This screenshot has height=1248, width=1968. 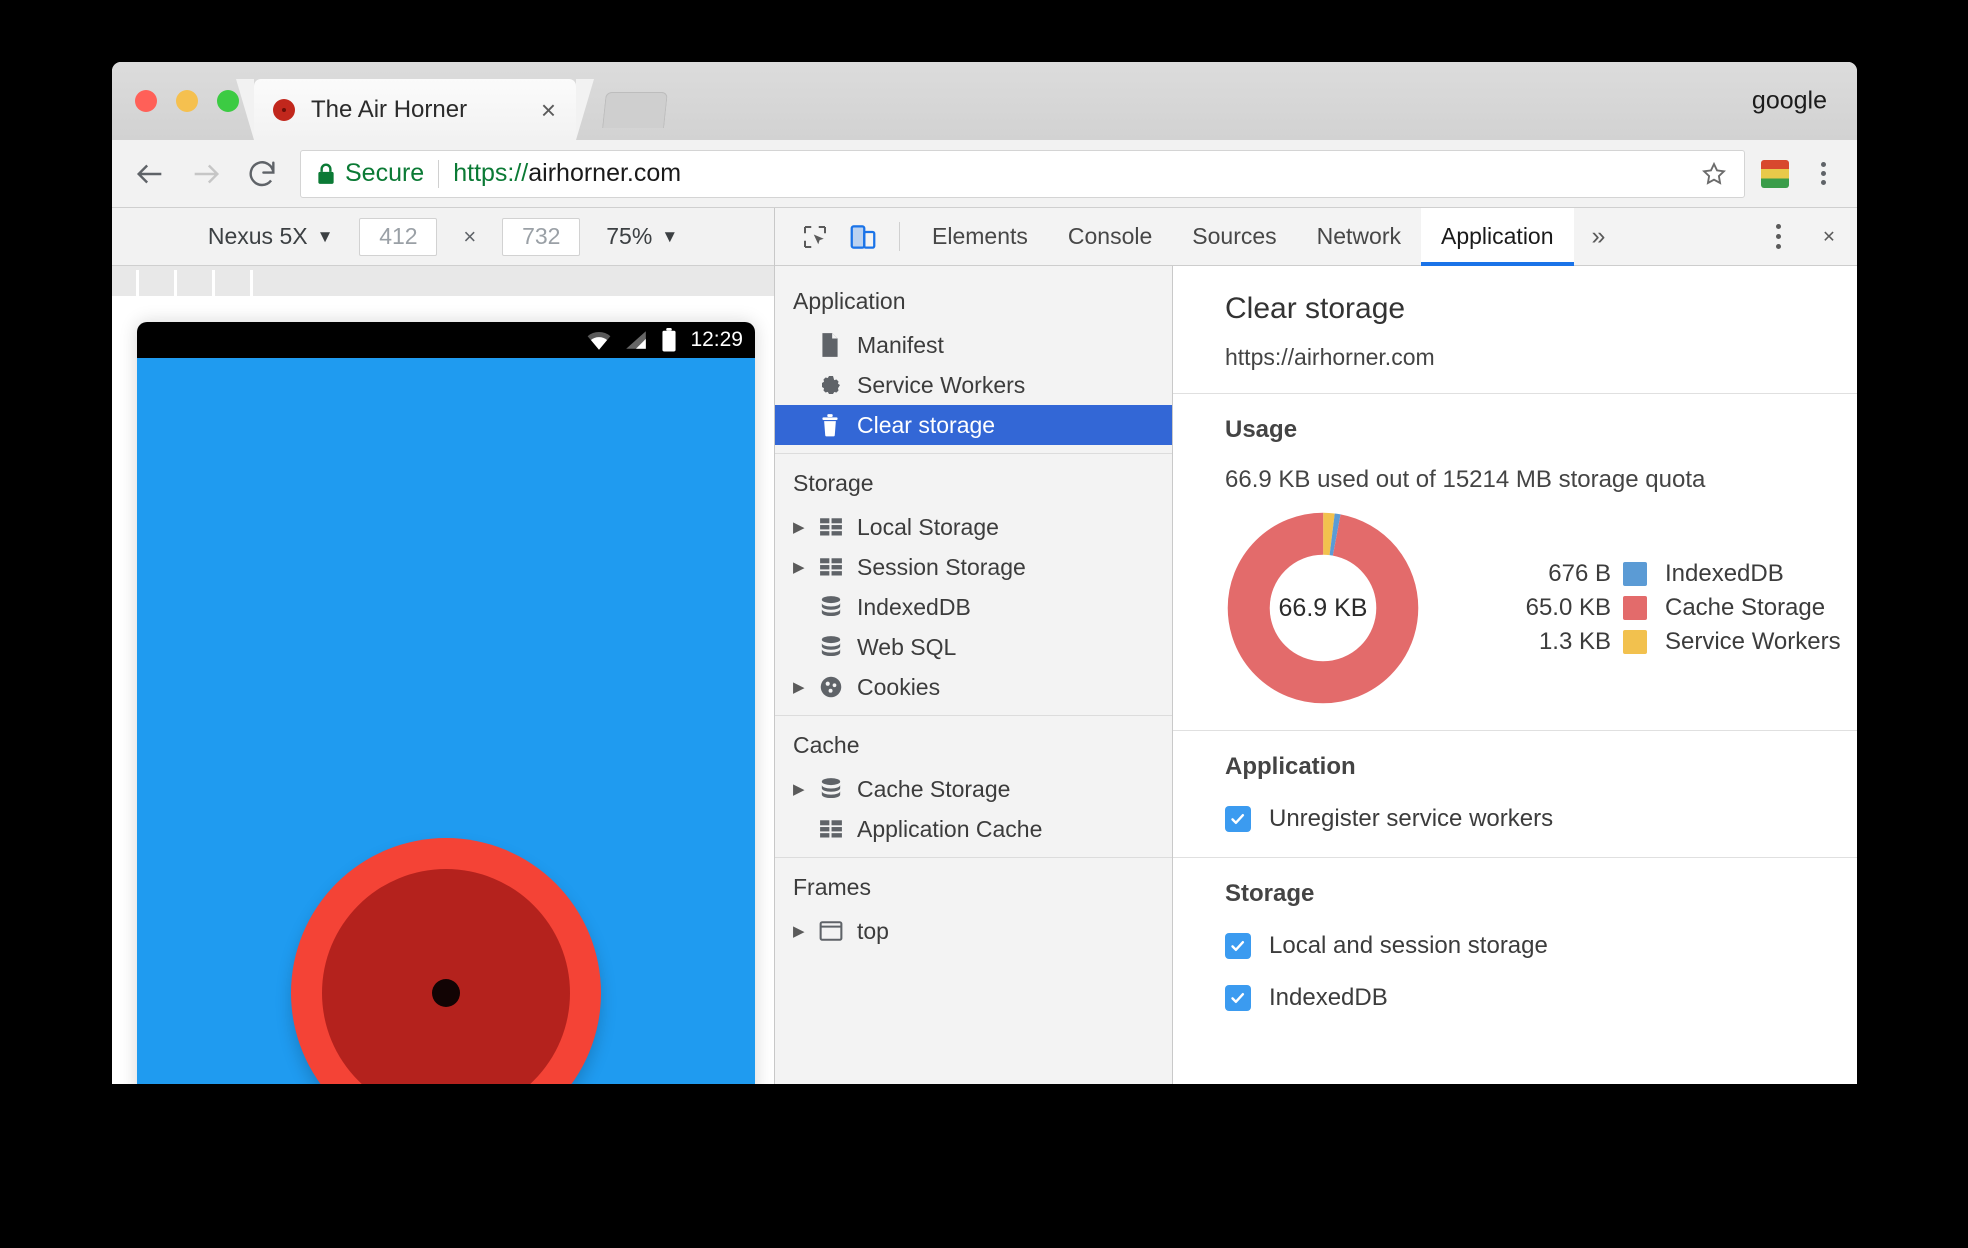 I want to click on device-status-bar: 12:29, so click(x=446, y=340).